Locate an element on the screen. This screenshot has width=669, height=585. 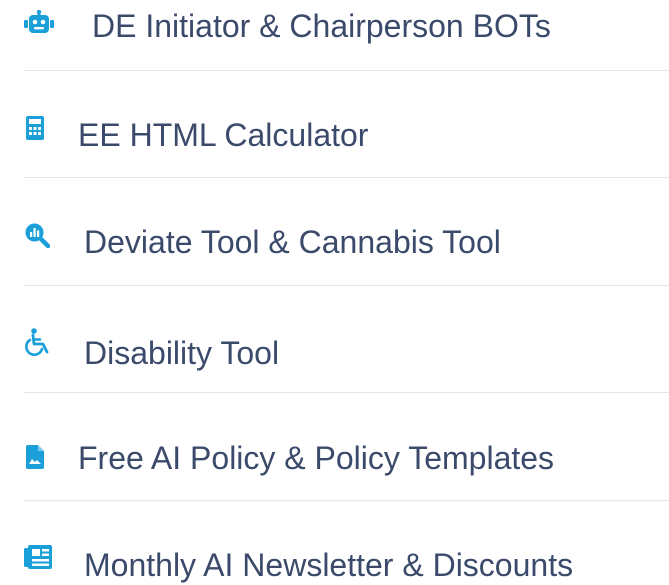
menu-item-de-initiator: DE Initiator & Chairperson BOTs is located at coordinates (334, 35).